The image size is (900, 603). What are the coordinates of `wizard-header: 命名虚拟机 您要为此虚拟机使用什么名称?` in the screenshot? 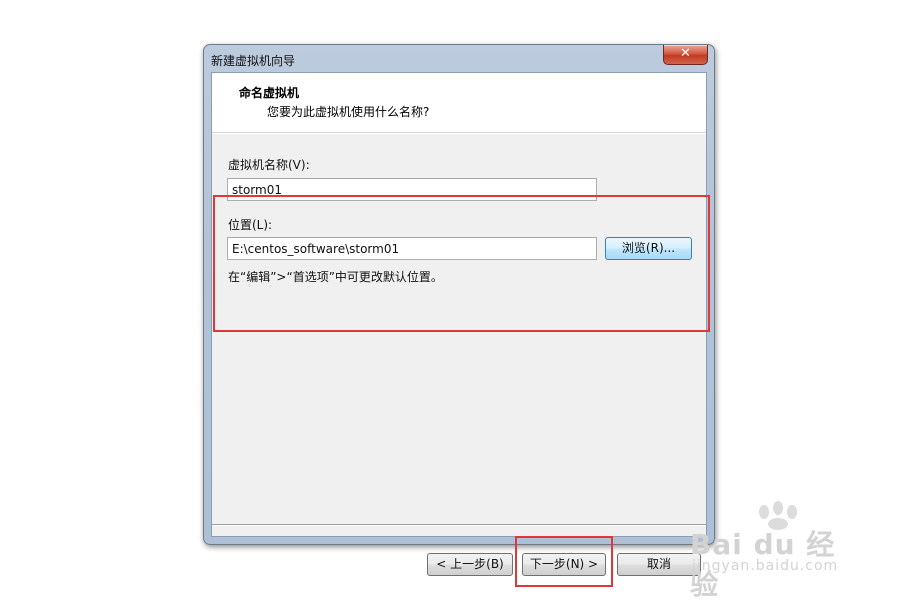 It's located at (459, 103).